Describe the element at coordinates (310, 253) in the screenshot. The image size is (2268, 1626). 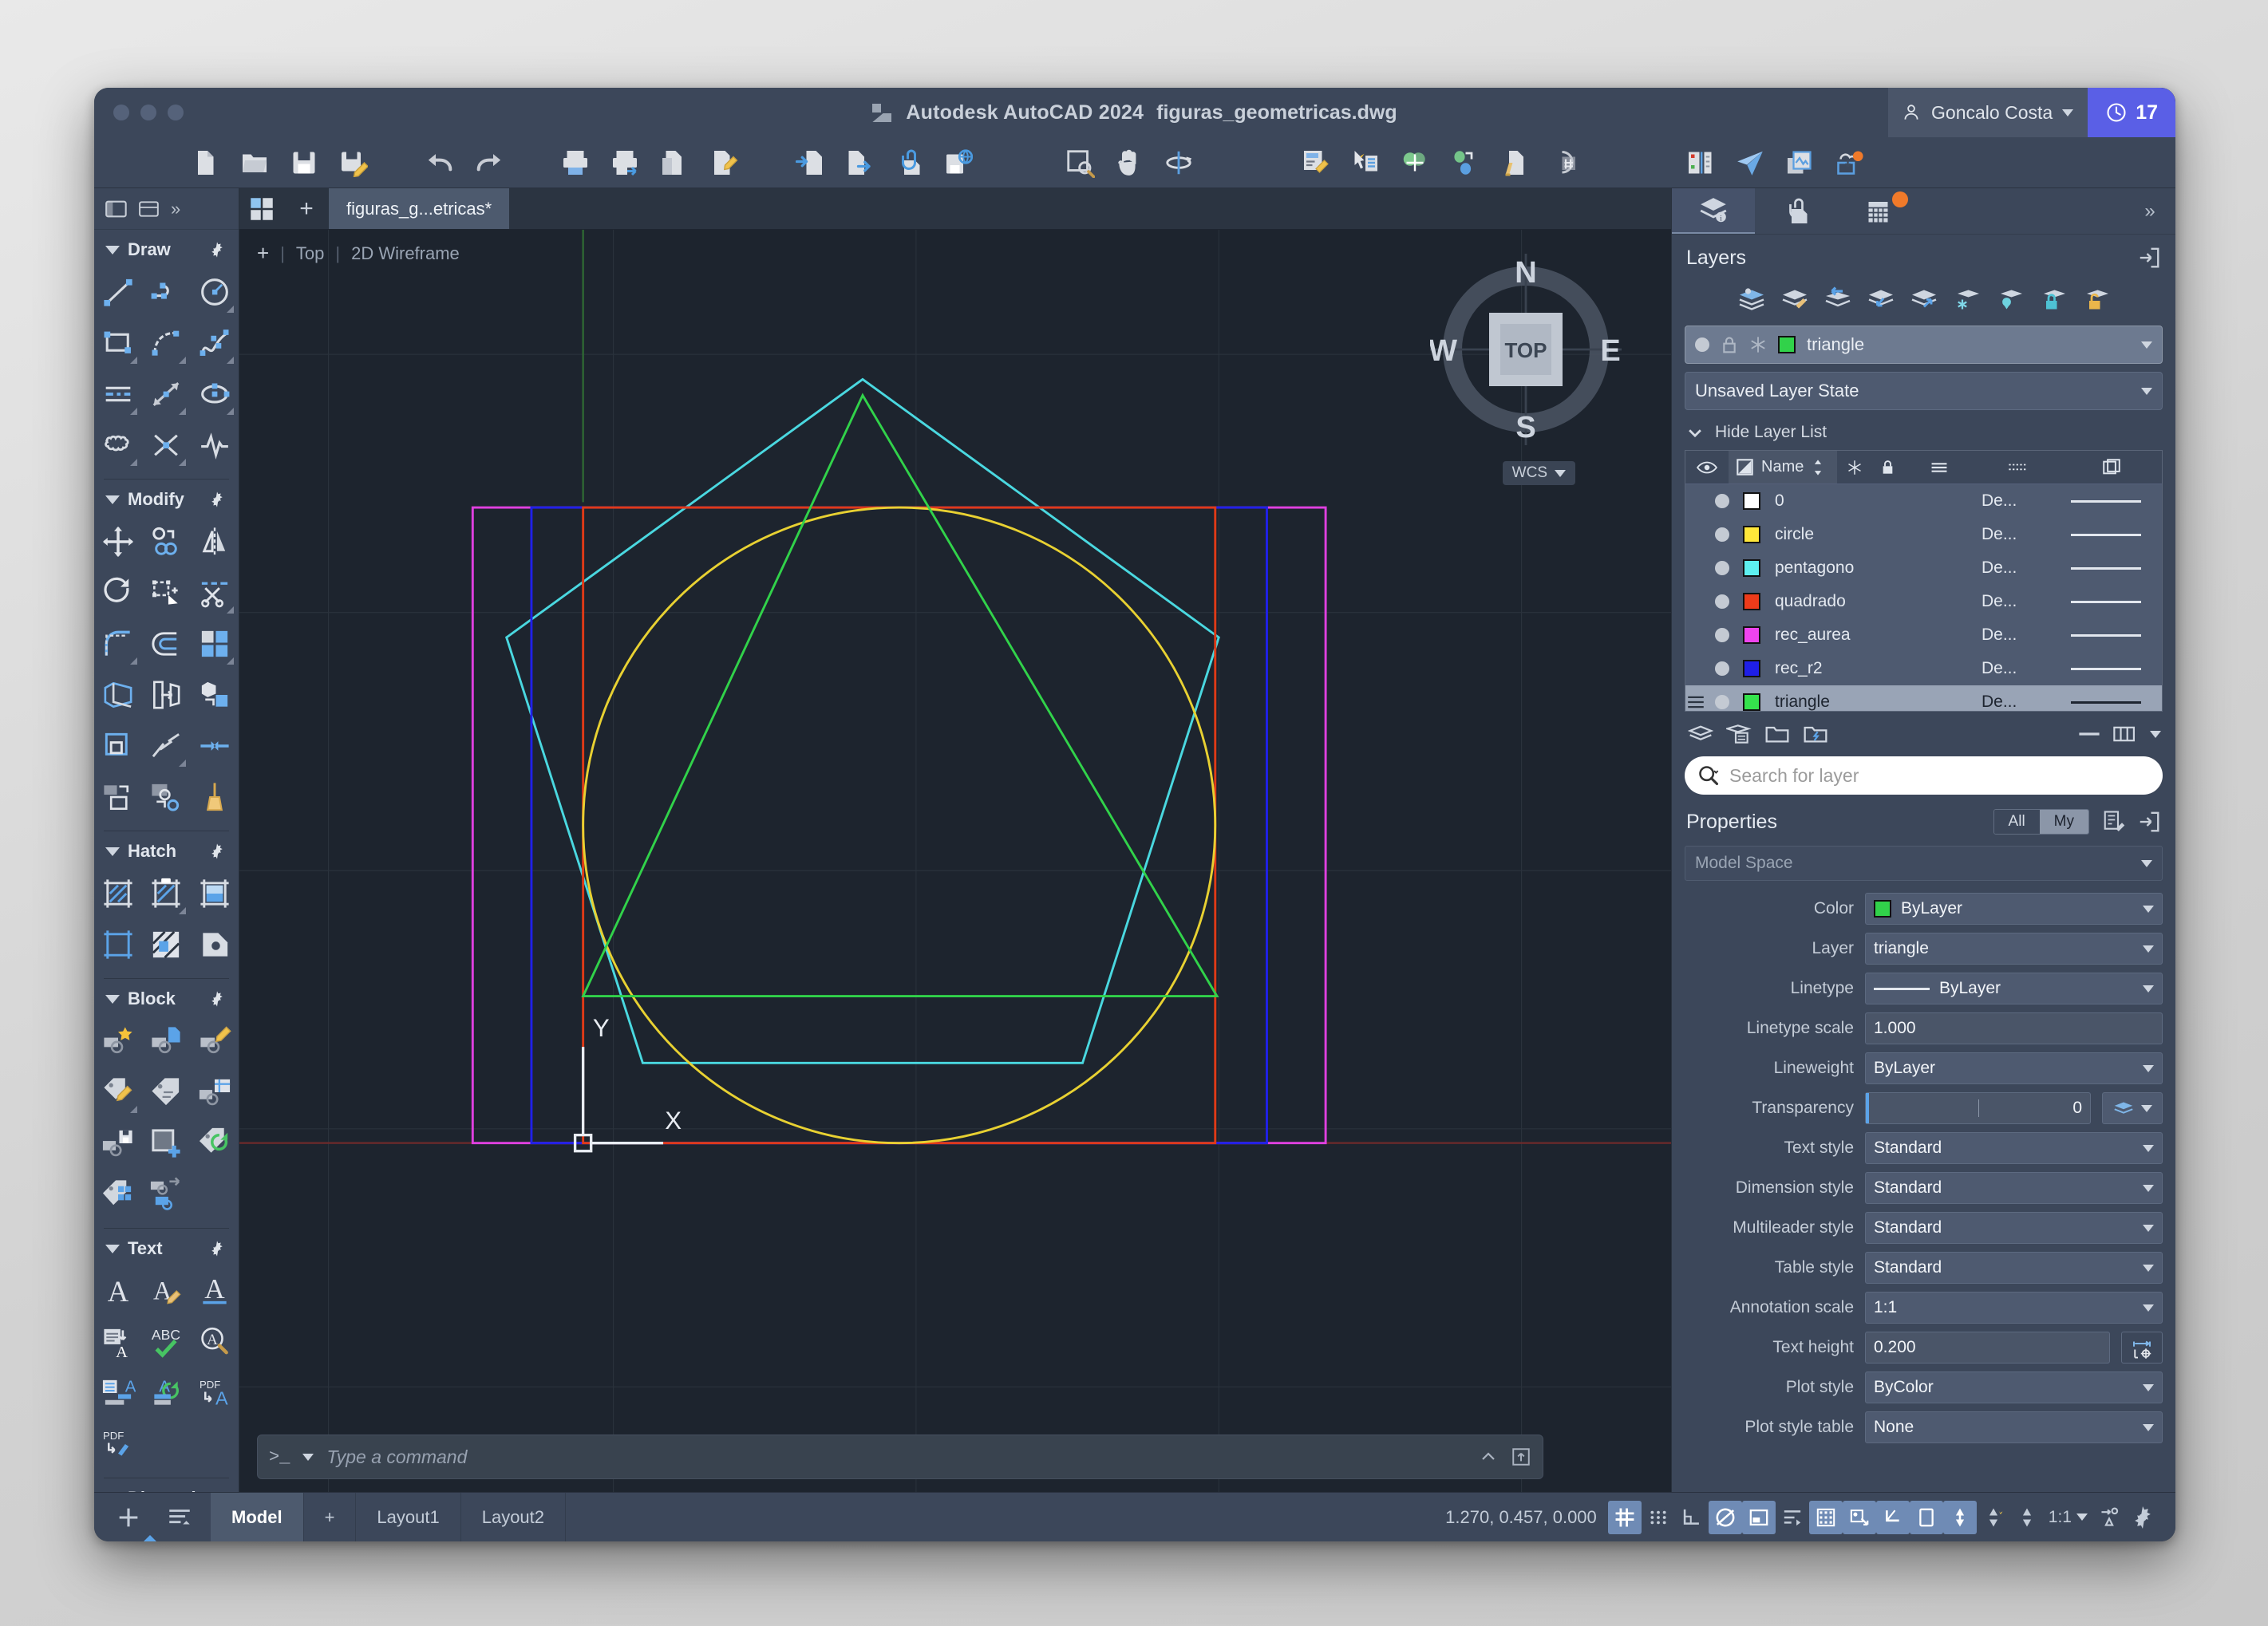
I see `view-label: Top` at that location.